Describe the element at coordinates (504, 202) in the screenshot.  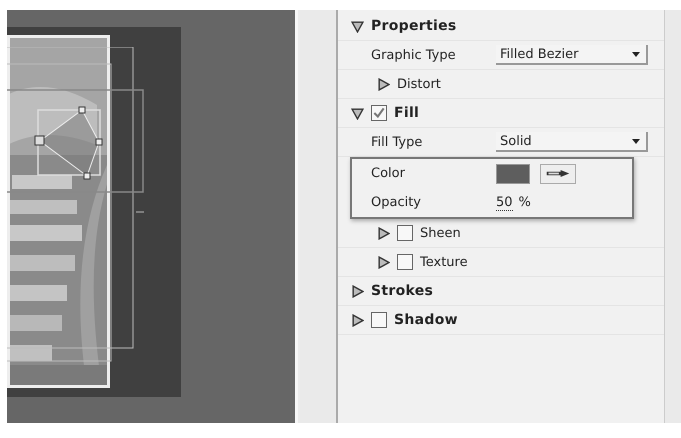
I see `number-field: 50` at that location.